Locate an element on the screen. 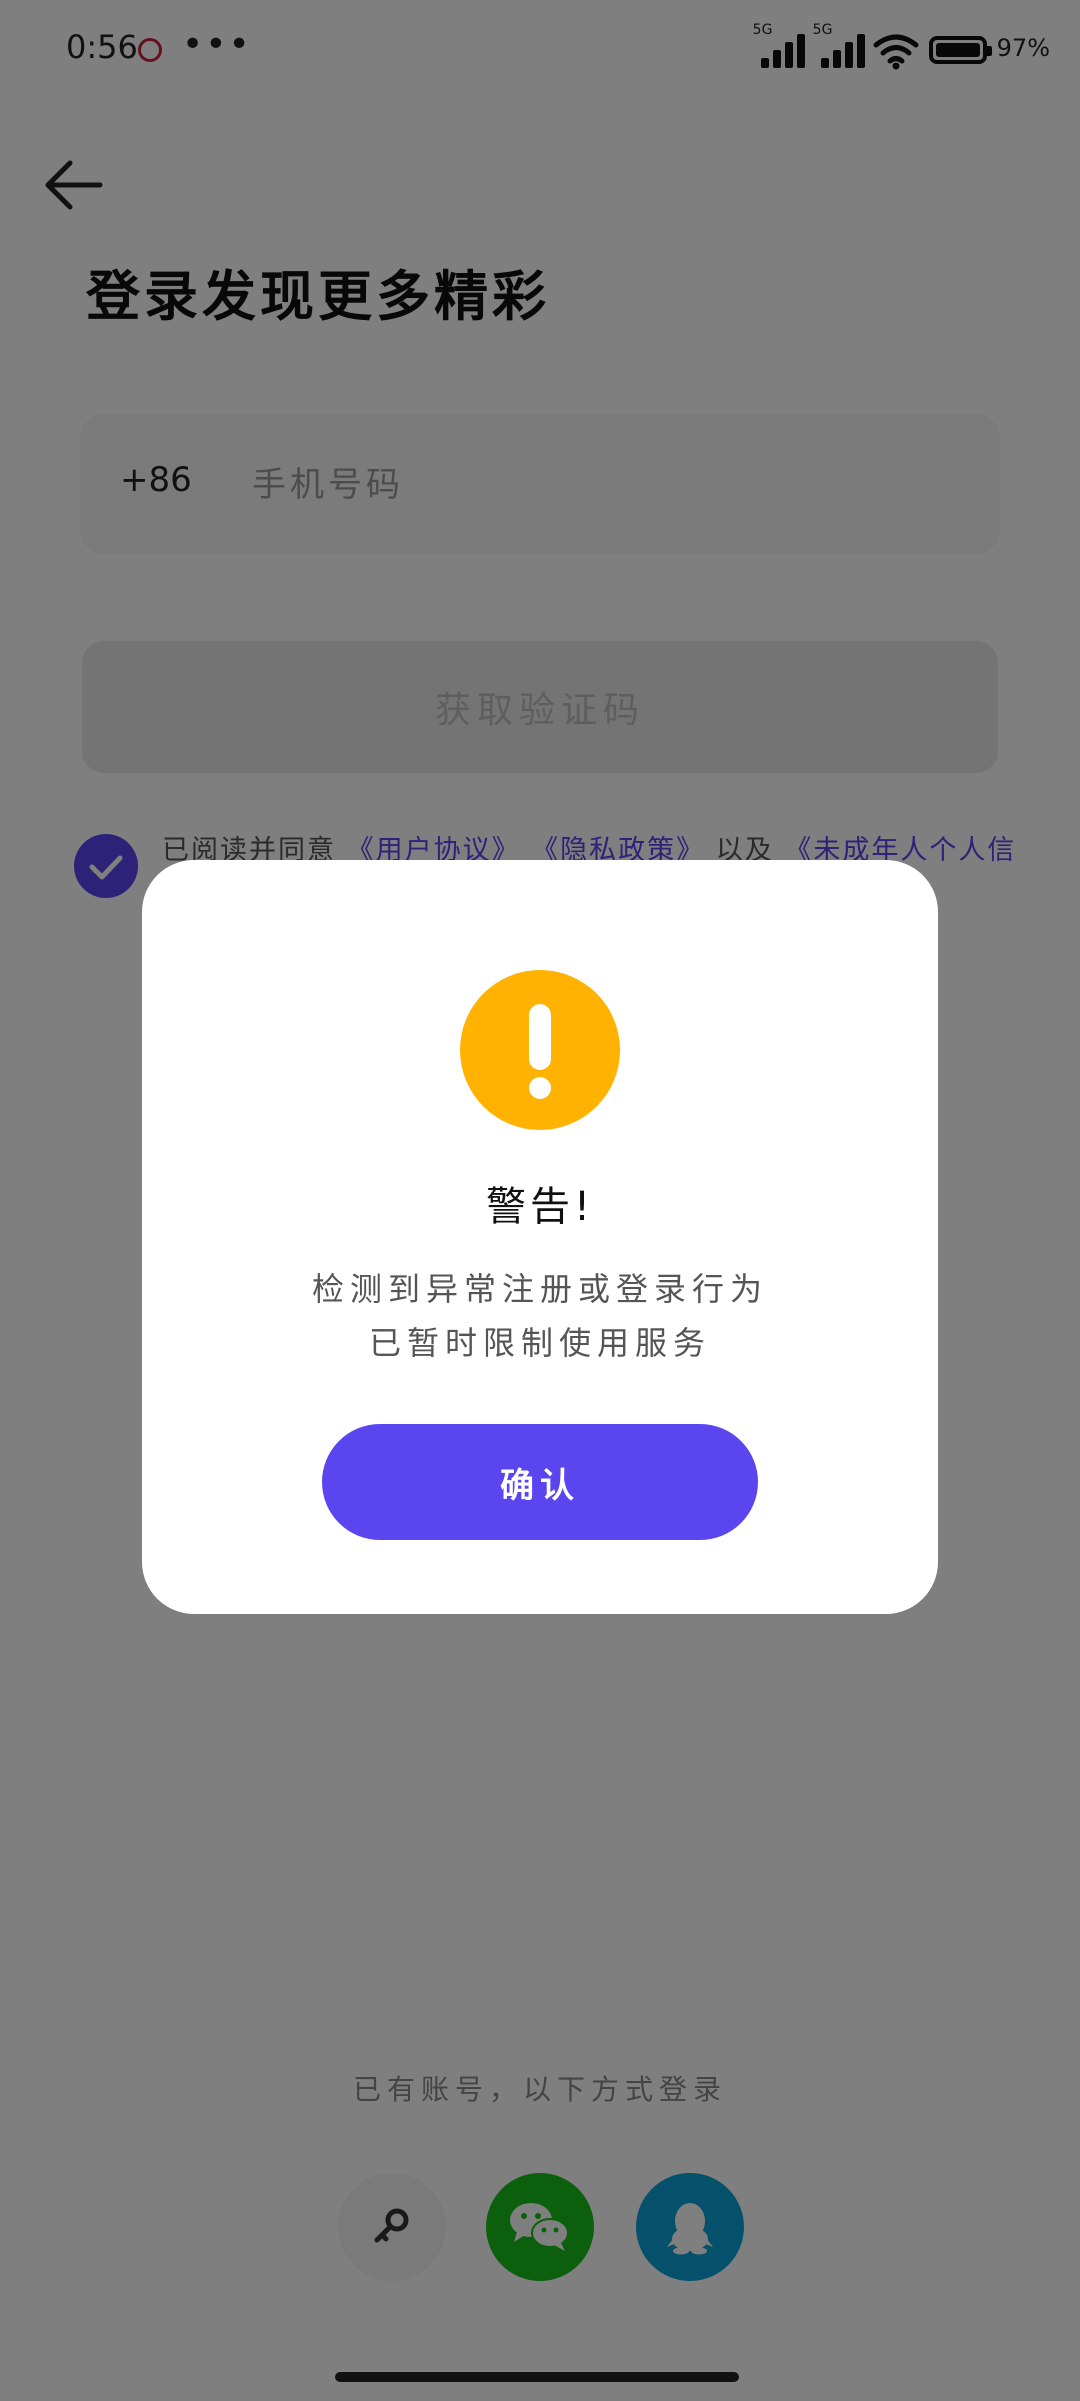 The image size is (1080, 2401). confirm-button: 确认 is located at coordinates (540, 1482).